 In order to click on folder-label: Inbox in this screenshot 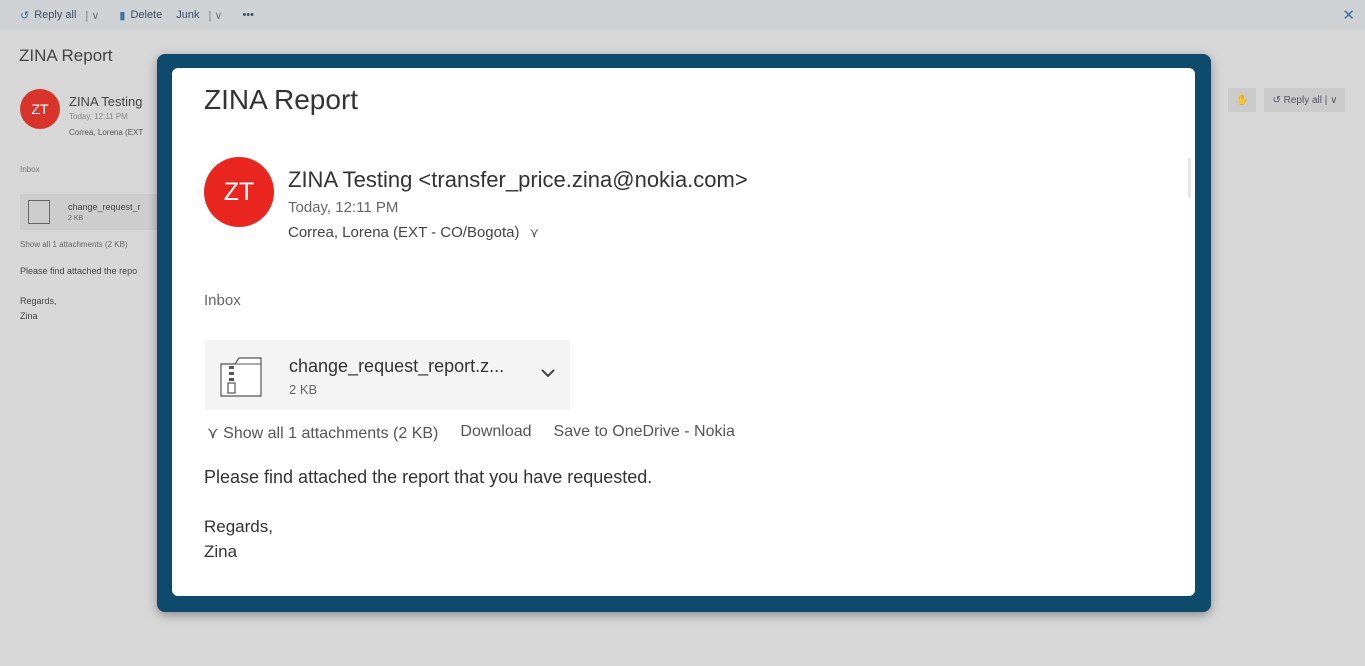, I will do `click(222, 300)`.